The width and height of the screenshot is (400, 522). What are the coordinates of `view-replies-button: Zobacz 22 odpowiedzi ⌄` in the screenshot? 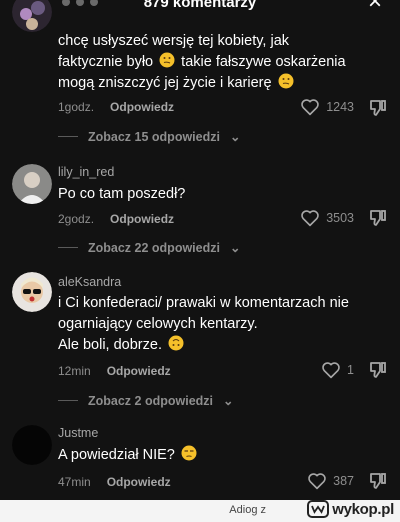 It's located at (149, 247).